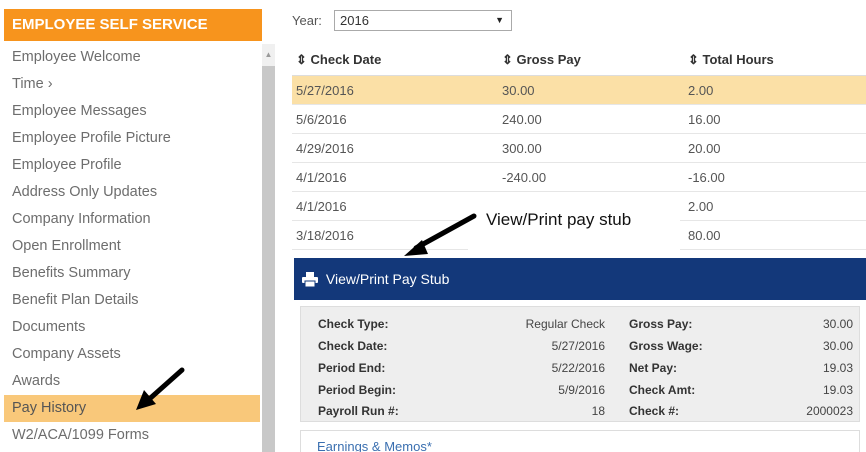 This screenshot has width=866, height=452. I want to click on table-row: 4/29/2016 300.00 20.00, so click(579, 148).